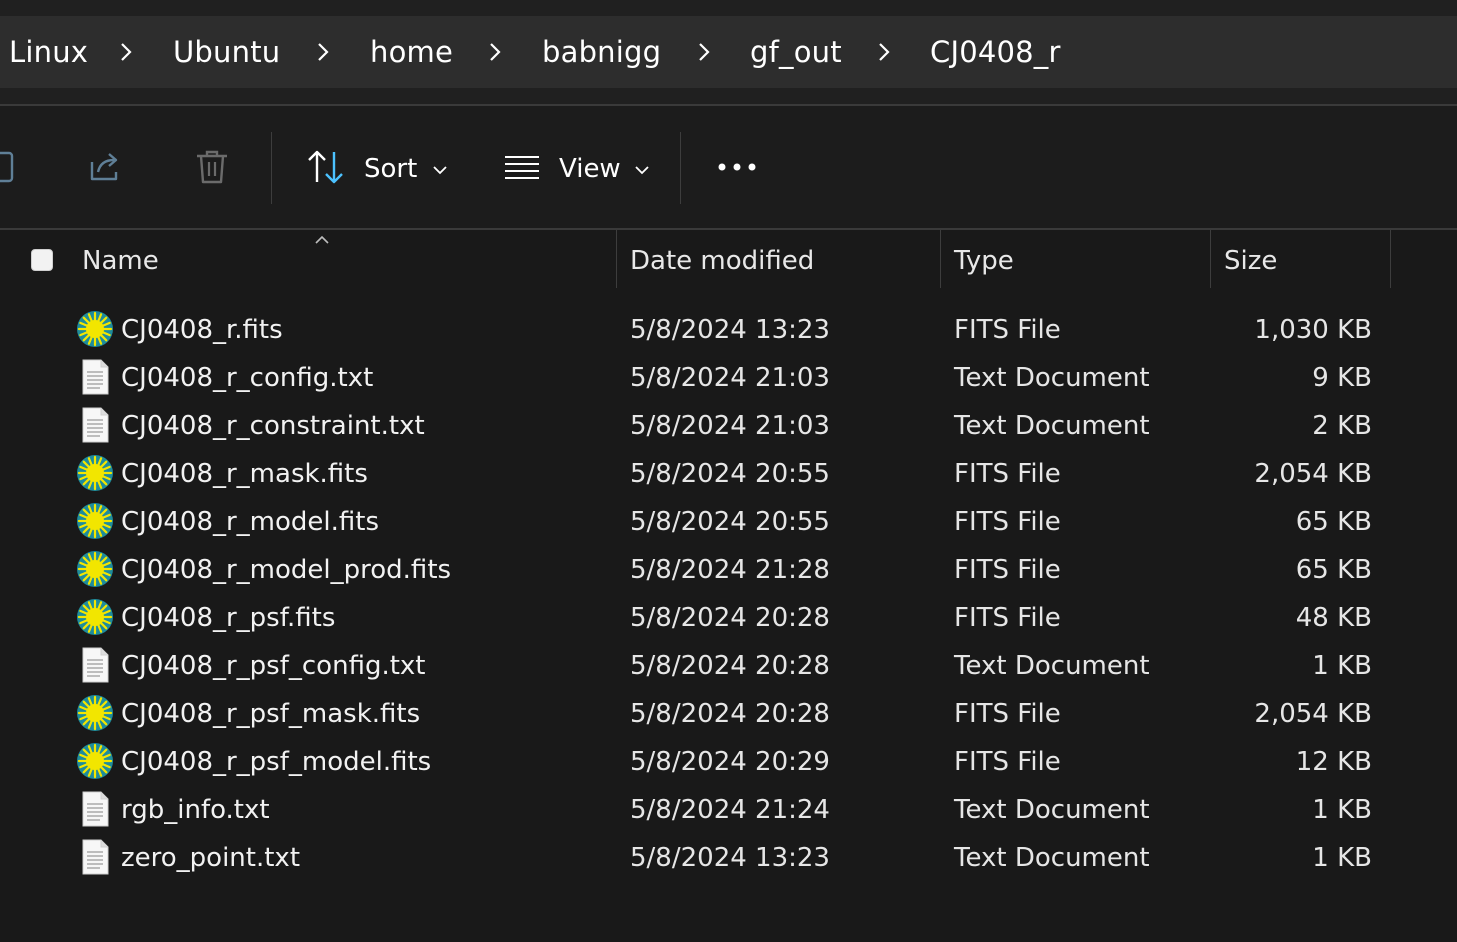 This screenshot has height=942, width=1457. I want to click on file-name: CJ0408_r_psf.fits, so click(228, 618).